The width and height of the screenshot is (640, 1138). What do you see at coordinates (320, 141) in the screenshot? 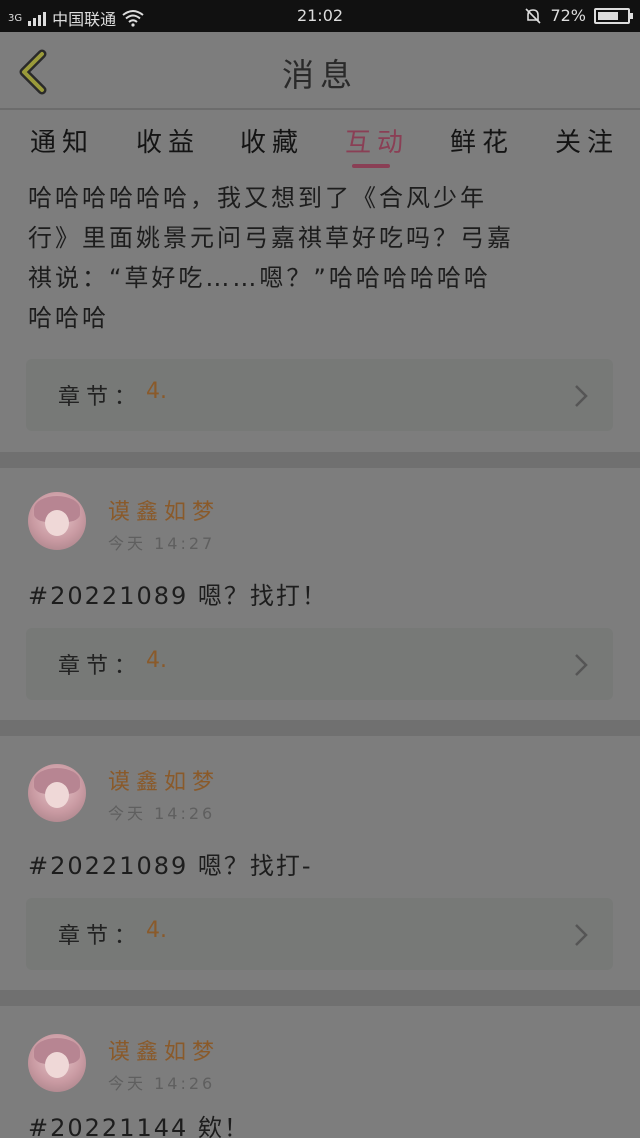
I see `tab-bar: 通知 收益 收藏 互动 鲜花 关注` at bounding box center [320, 141].